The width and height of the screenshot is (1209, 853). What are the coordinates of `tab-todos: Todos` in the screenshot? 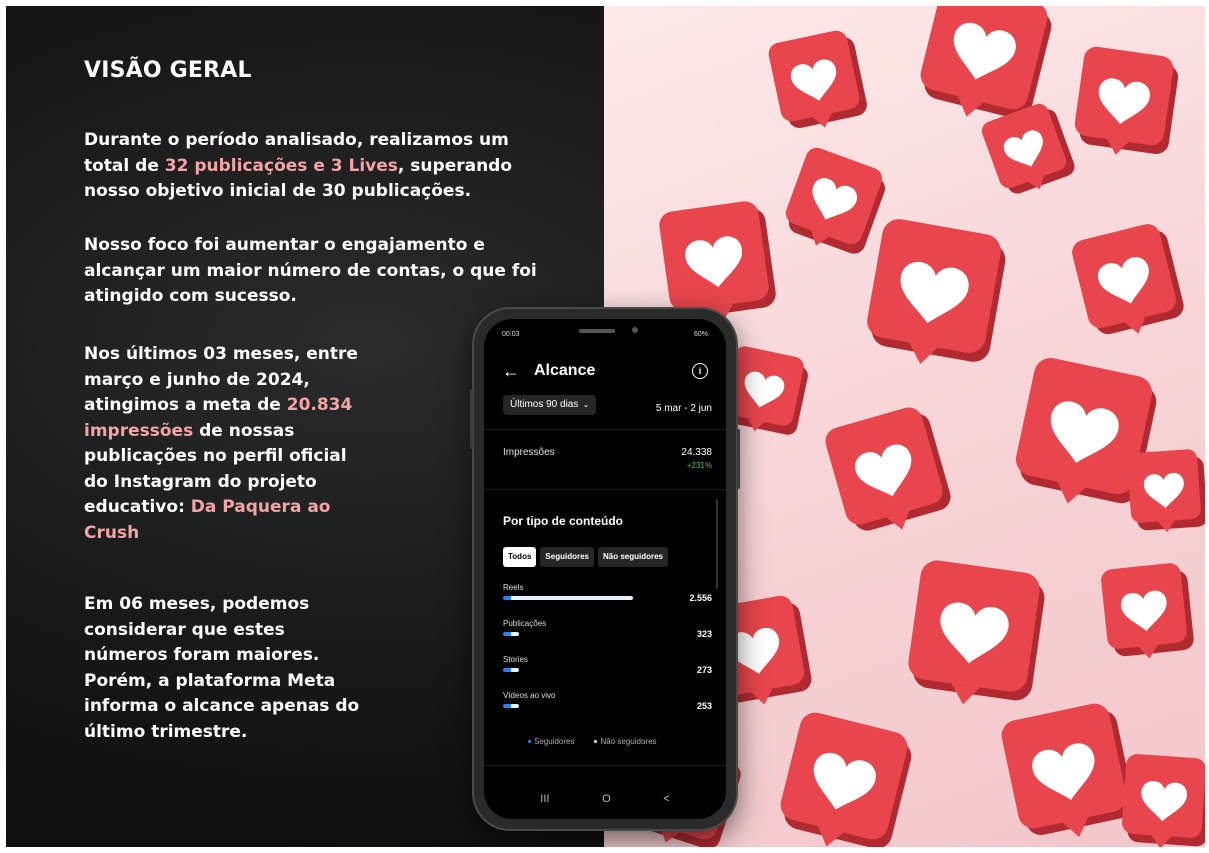 It's located at (520, 557).